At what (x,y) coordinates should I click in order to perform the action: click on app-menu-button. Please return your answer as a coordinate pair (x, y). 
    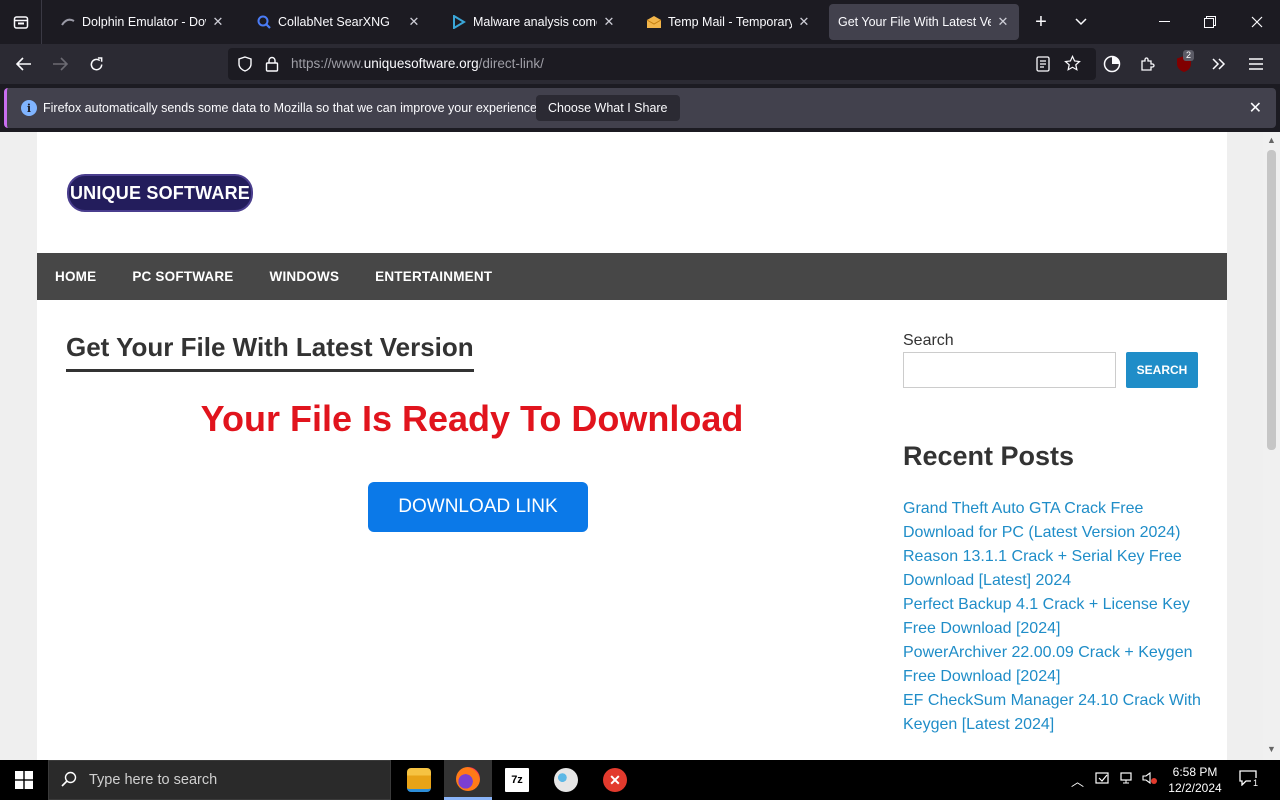
    Looking at the image, I should click on (1256, 64).